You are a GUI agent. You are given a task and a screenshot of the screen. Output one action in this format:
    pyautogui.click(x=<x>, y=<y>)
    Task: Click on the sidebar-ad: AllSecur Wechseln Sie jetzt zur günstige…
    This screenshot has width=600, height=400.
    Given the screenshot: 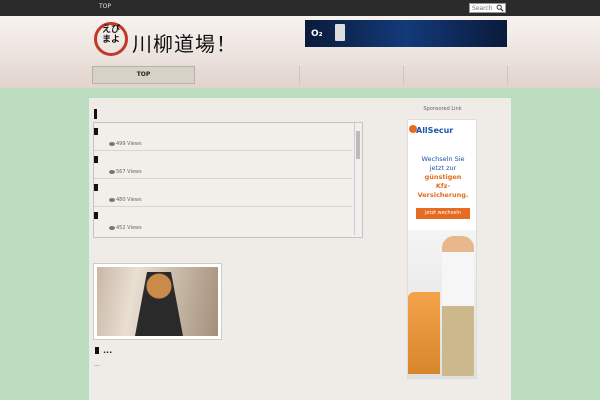 What is the action you would take?
    pyautogui.click(x=442, y=249)
    